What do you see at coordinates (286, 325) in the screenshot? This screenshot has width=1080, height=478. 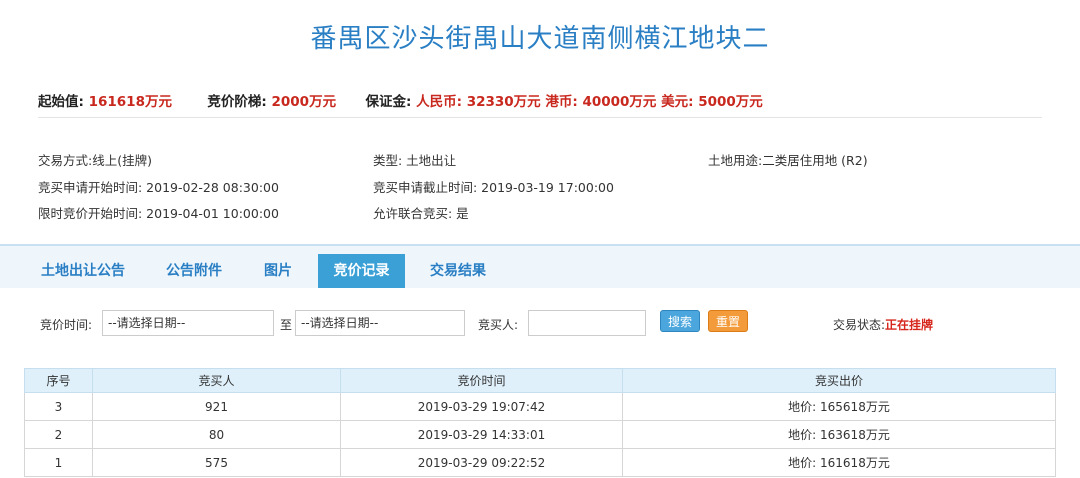 I see `date-to-label: 至` at bounding box center [286, 325].